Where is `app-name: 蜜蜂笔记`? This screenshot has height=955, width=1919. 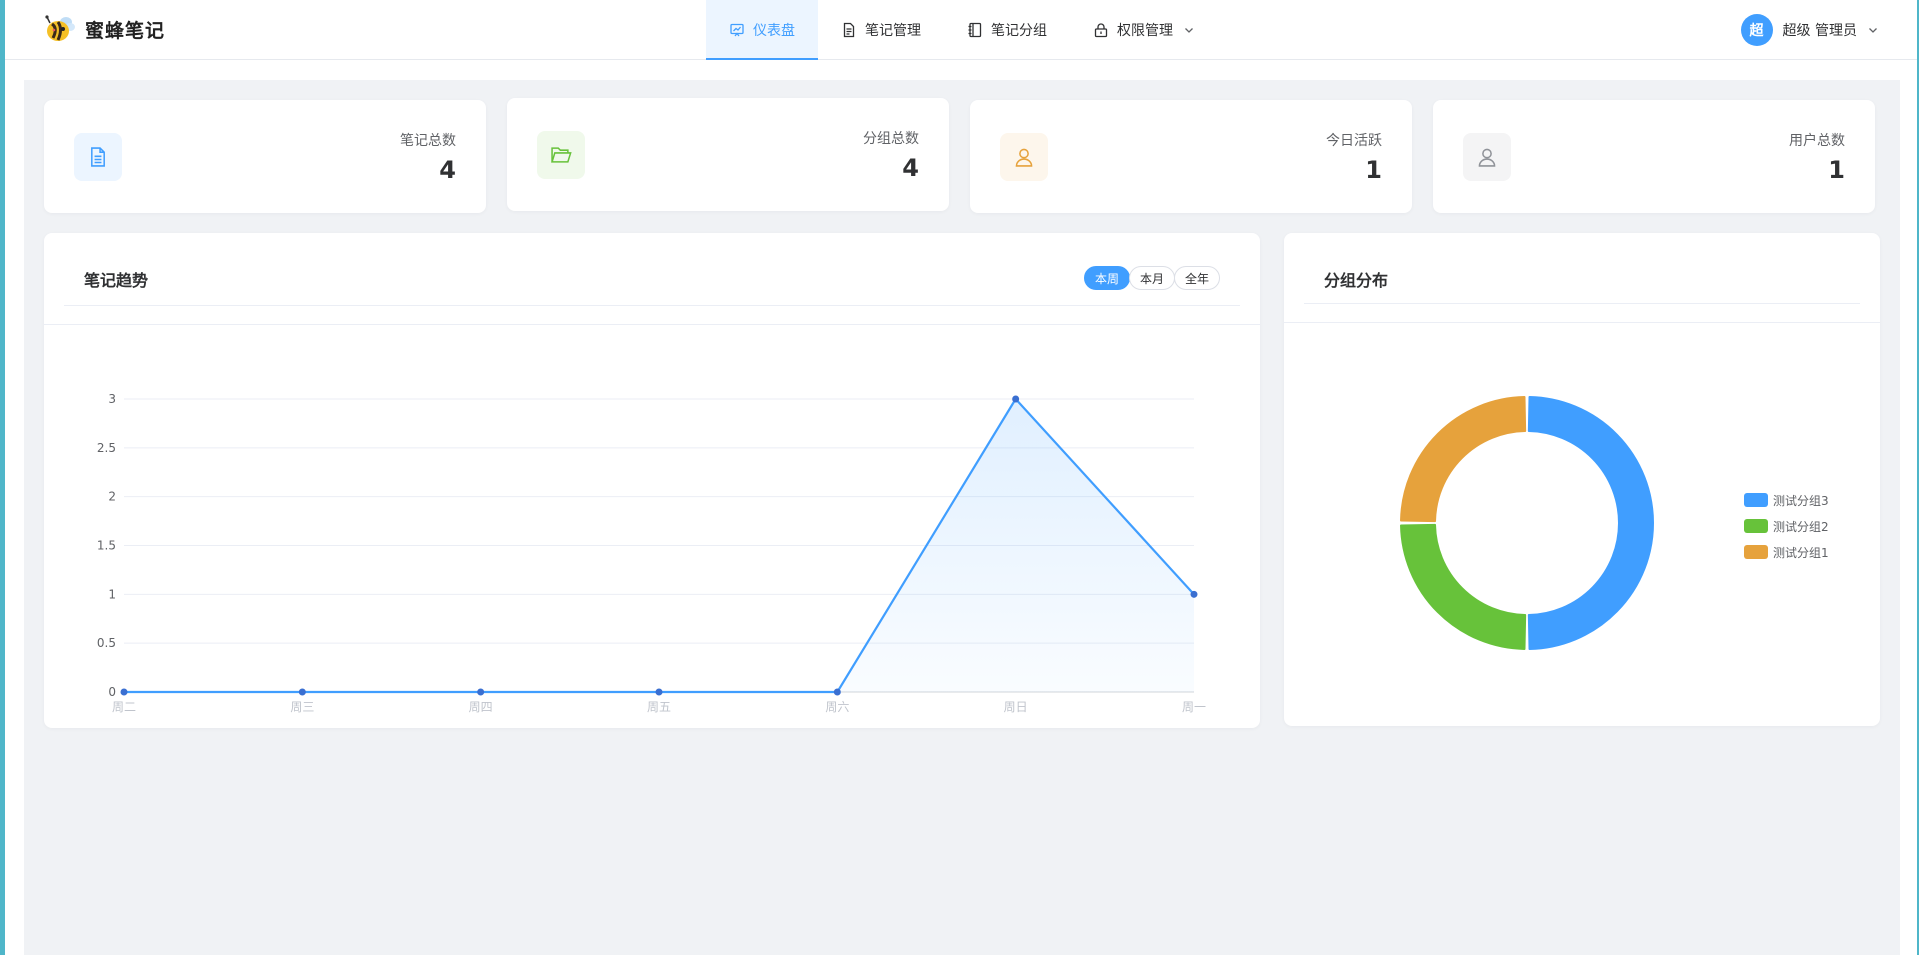 app-name: 蜜蜂笔记 is located at coordinates (125, 30).